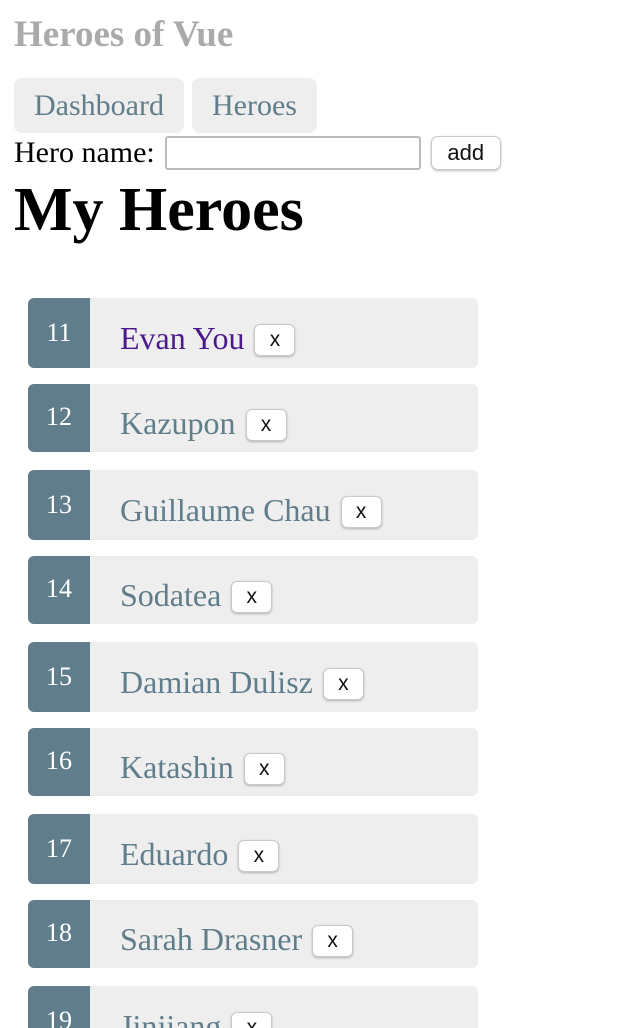  What do you see at coordinates (196, 1007) in the screenshot?
I see `hero-row-body: Jinjiang x` at bounding box center [196, 1007].